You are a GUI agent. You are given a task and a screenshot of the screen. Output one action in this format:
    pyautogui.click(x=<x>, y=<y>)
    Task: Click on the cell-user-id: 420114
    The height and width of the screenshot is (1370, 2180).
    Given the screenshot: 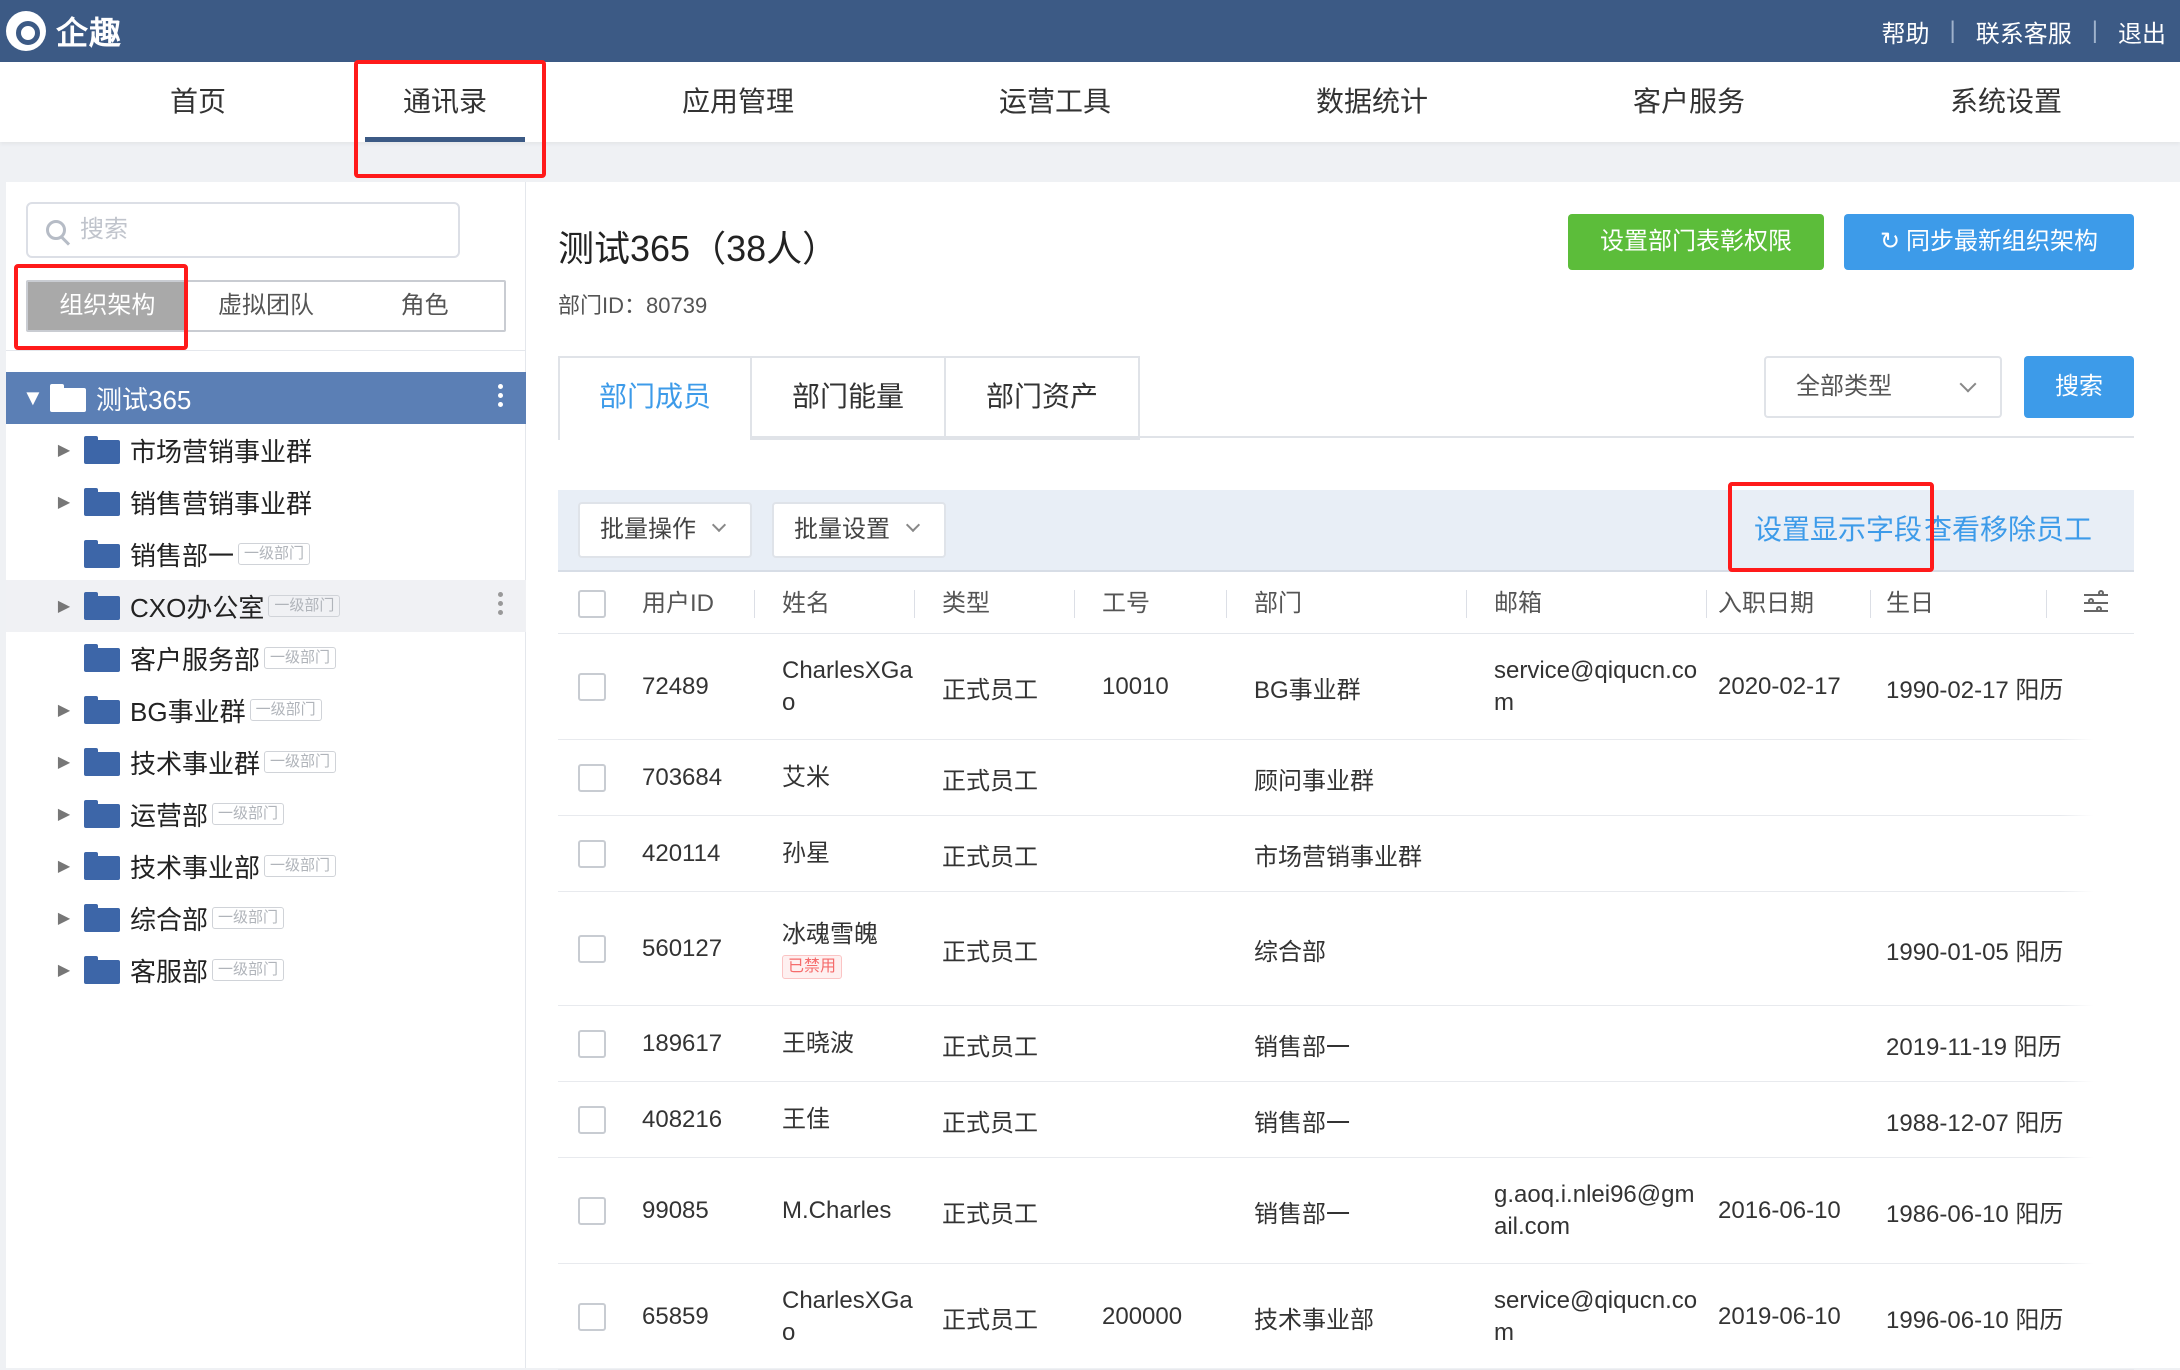 What is the action you would take?
    pyautogui.click(x=702, y=854)
    